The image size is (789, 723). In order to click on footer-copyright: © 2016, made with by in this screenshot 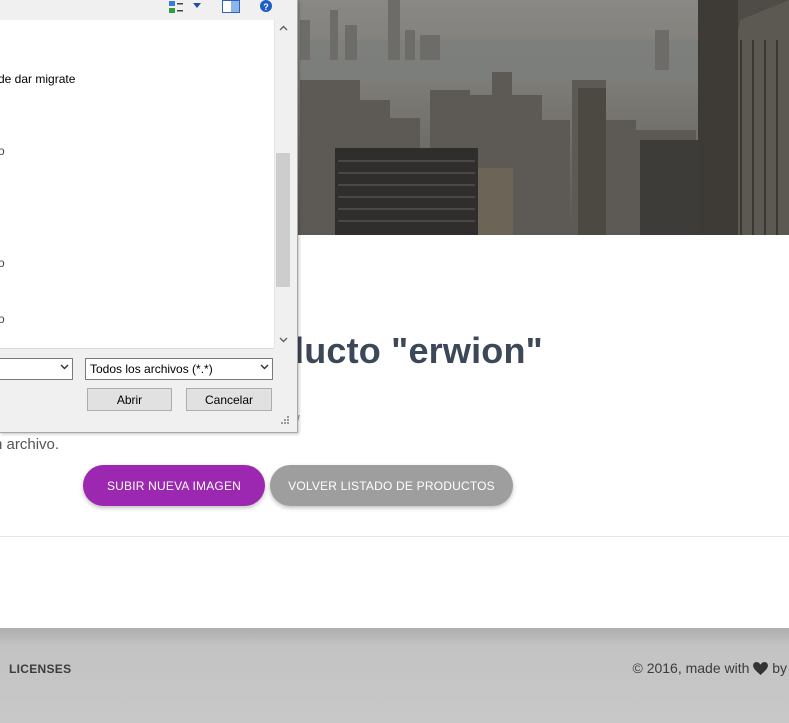, I will do `click(709, 668)`.